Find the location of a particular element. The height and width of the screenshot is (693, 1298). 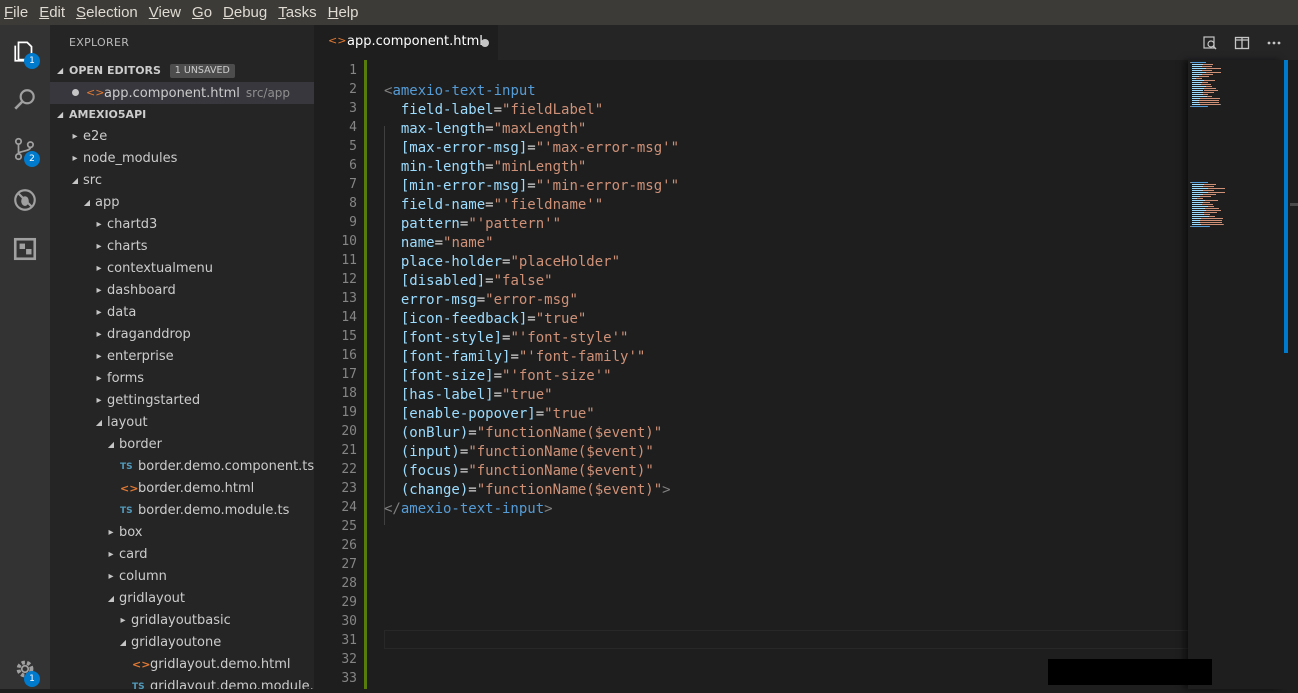

menu-item-help: Help is located at coordinates (344, 12).